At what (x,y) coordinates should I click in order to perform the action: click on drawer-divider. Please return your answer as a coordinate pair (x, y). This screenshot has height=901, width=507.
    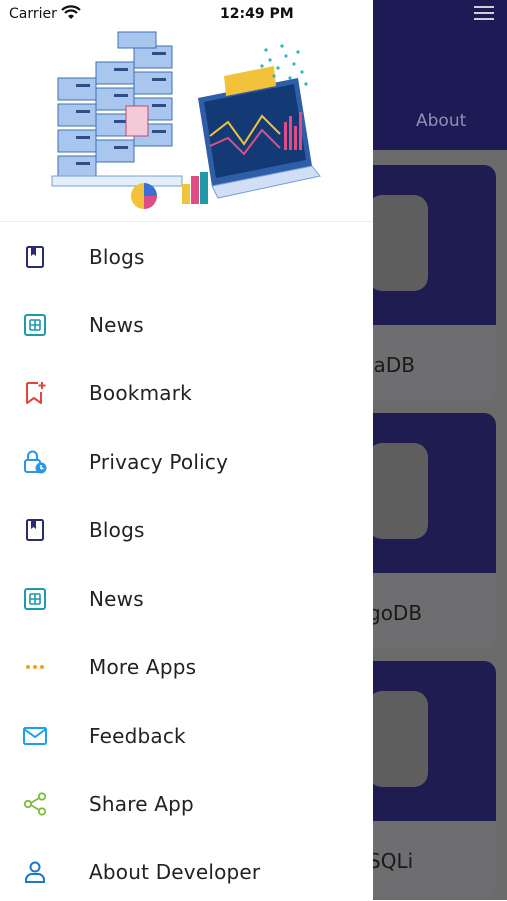
    Looking at the image, I should click on (186, 221).